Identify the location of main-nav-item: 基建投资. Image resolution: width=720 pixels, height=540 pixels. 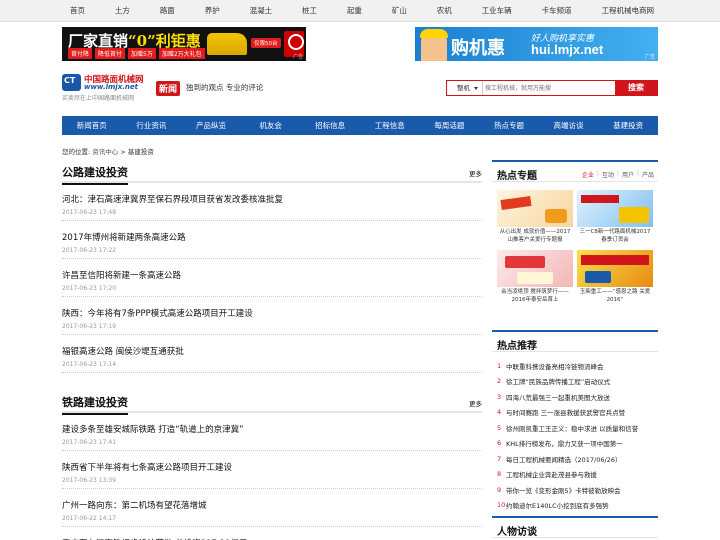
(628, 125).